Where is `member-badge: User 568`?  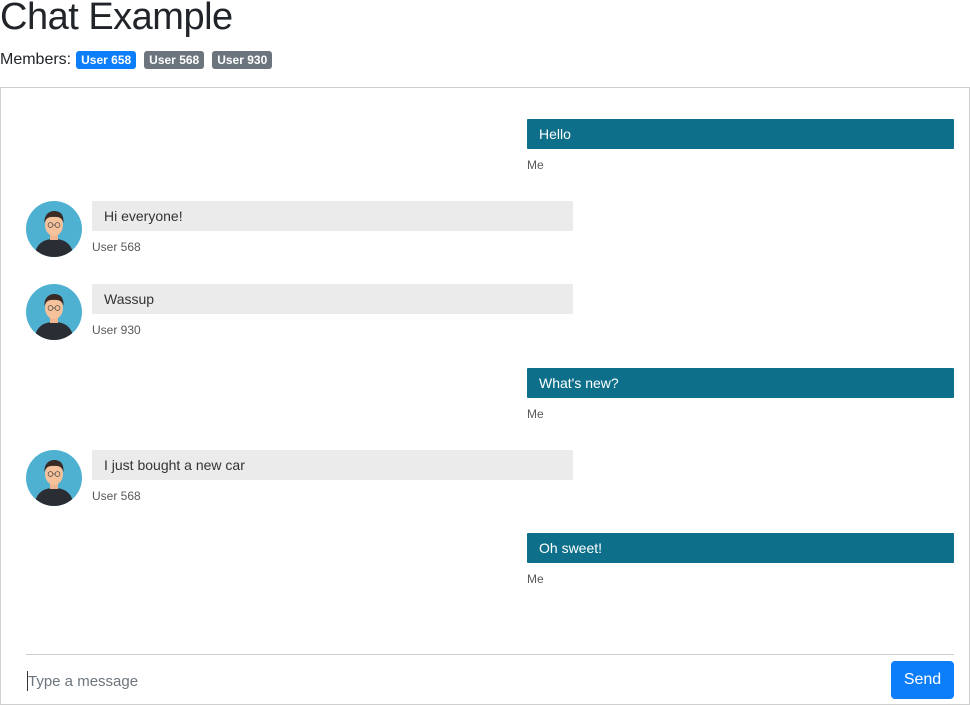 member-badge: User 568 is located at coordinates (174, 60).